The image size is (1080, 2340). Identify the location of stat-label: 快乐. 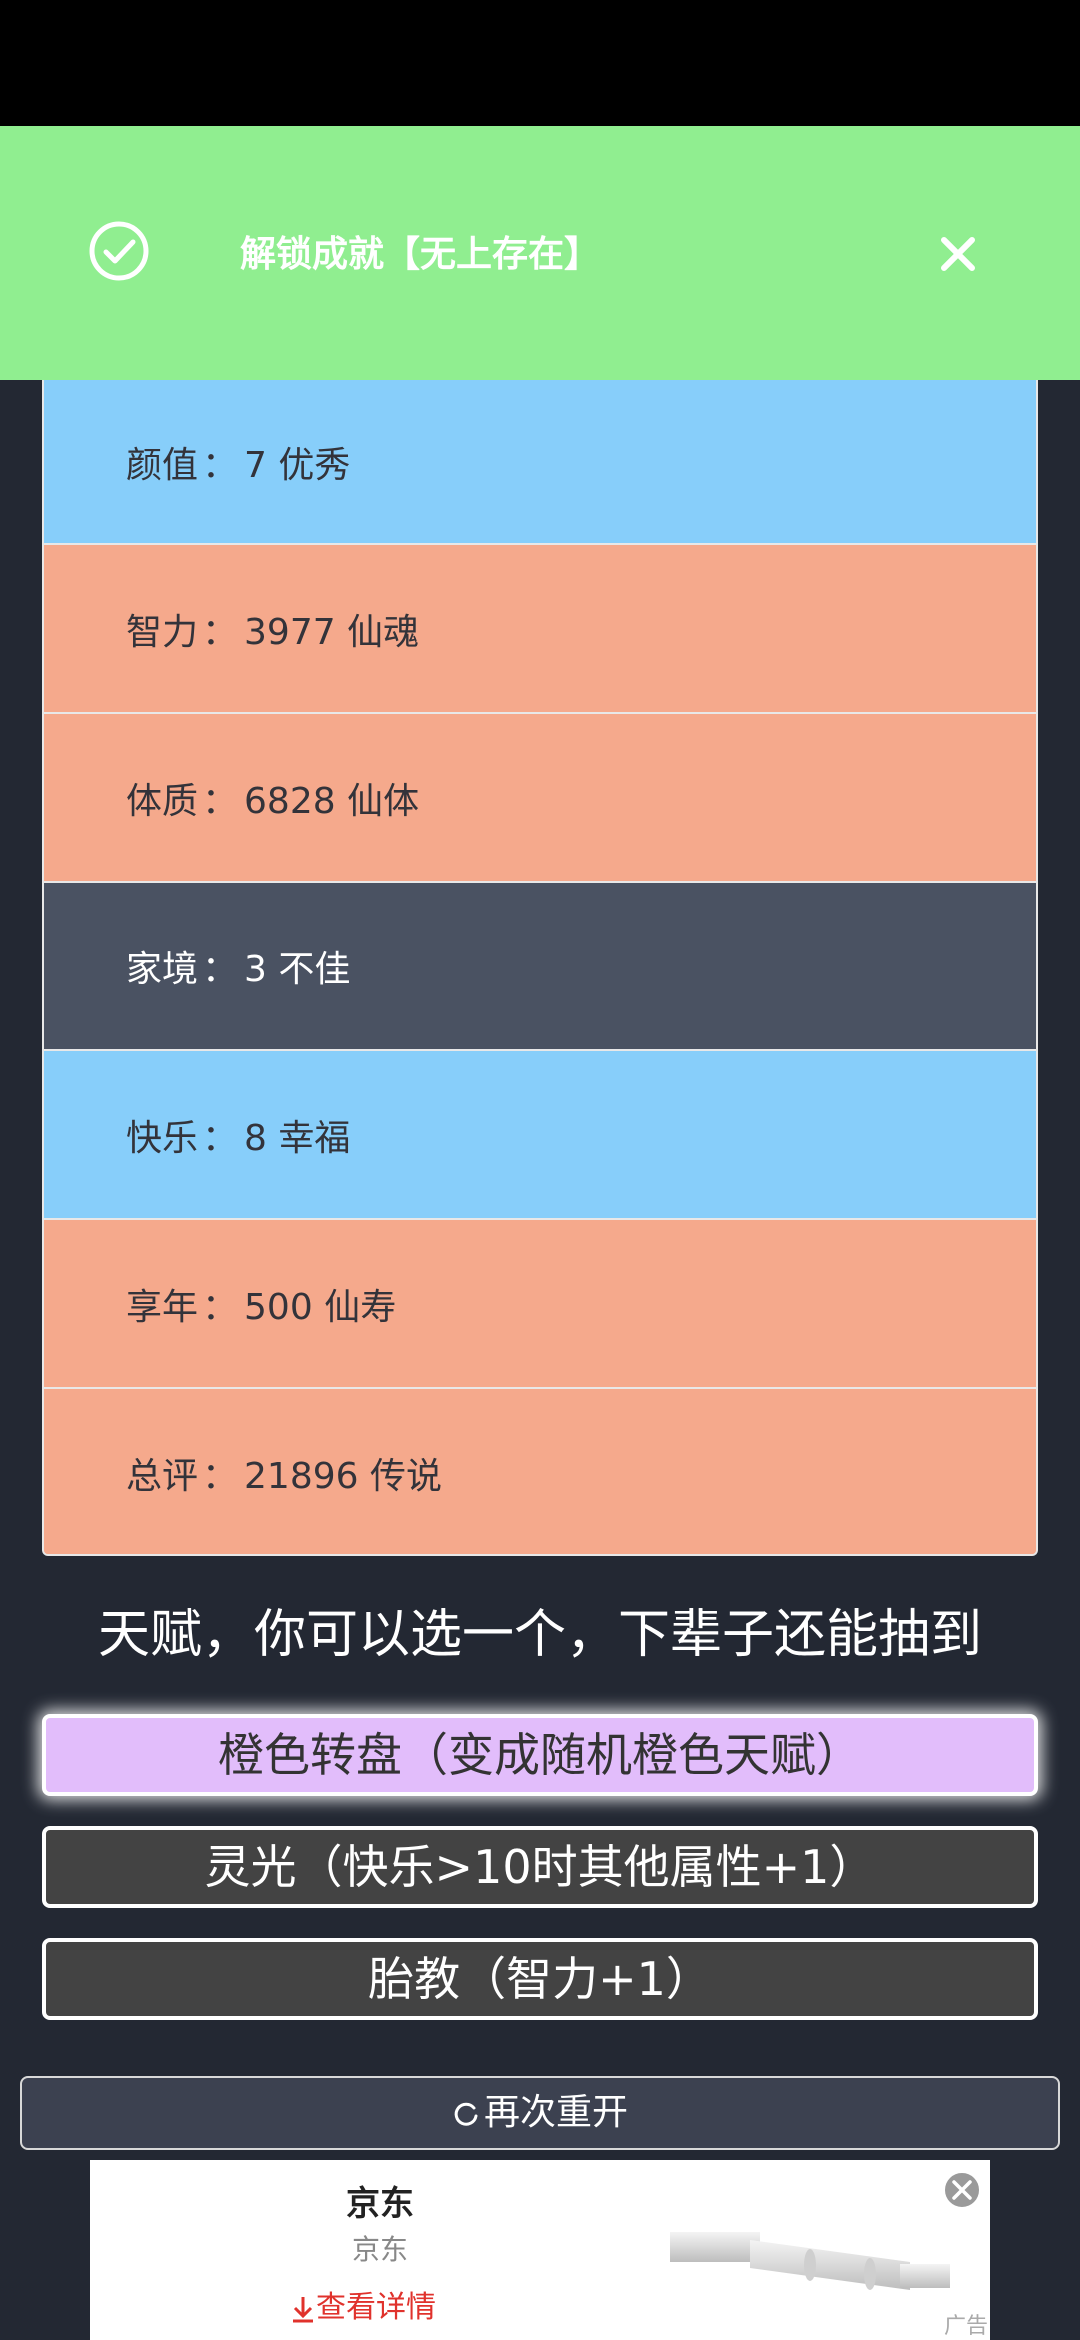
(162, 1138).